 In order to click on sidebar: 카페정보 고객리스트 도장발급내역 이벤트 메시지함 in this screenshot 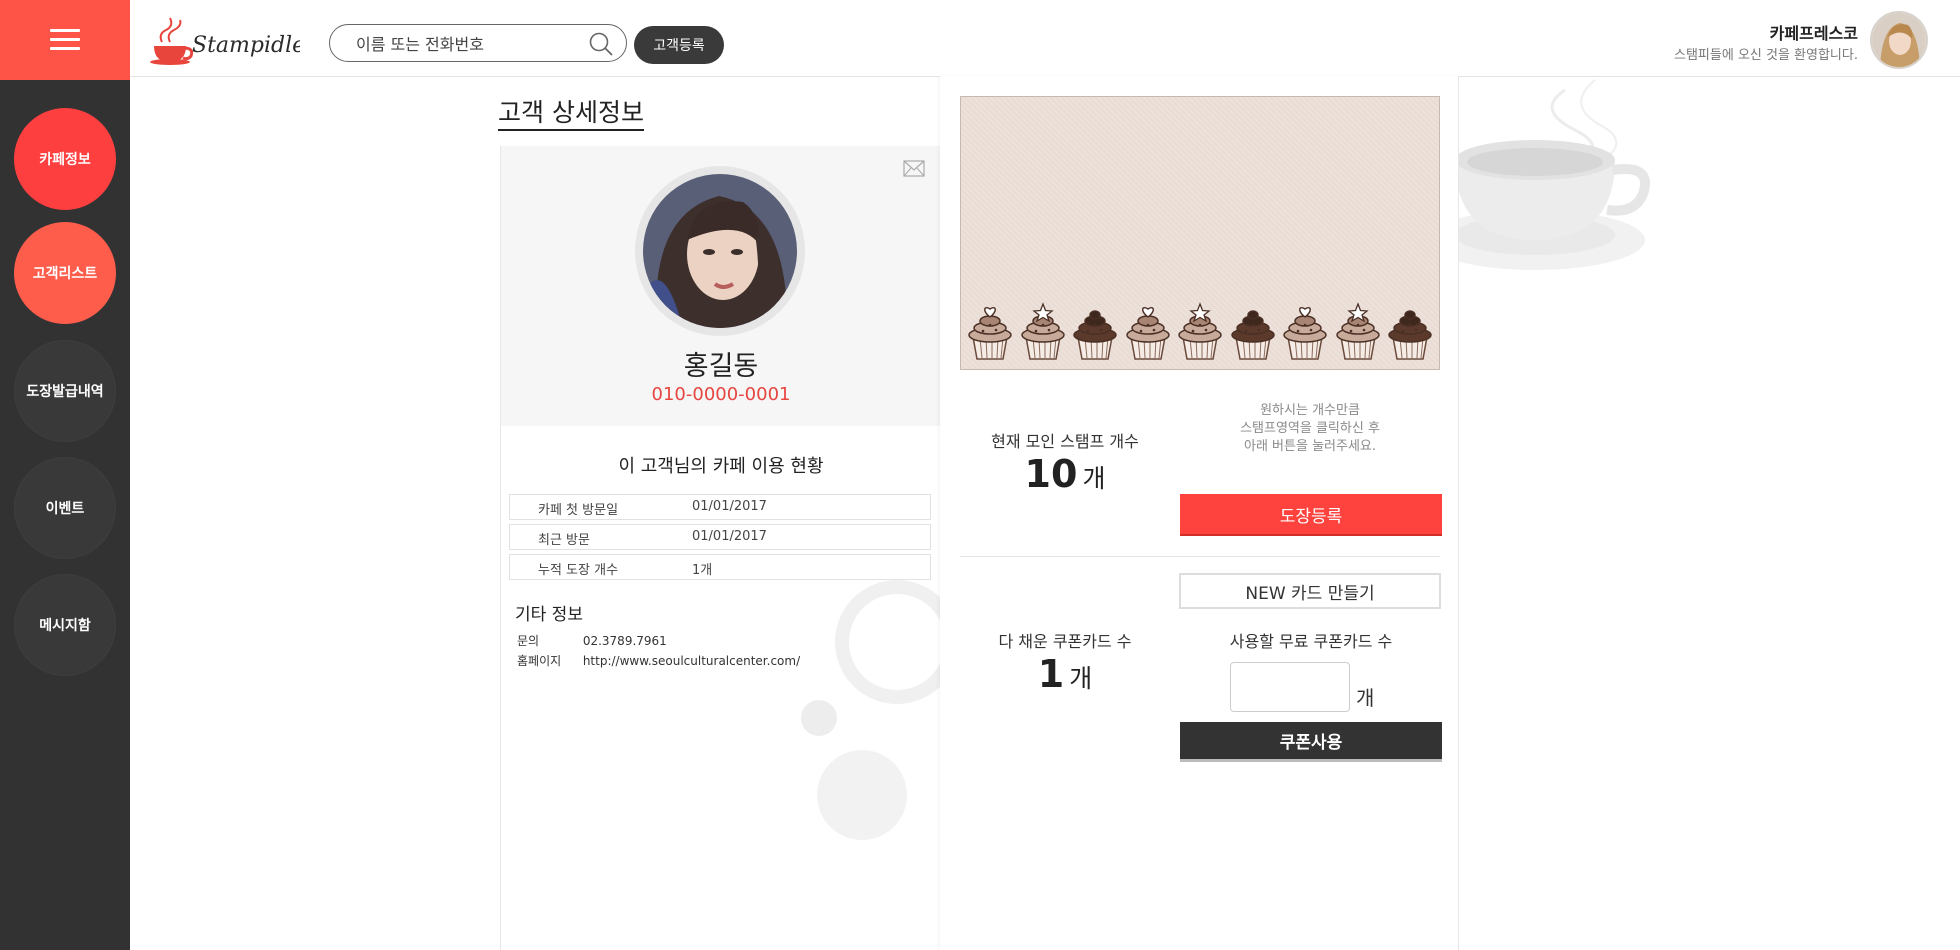, I will do `click(65, 515)`.